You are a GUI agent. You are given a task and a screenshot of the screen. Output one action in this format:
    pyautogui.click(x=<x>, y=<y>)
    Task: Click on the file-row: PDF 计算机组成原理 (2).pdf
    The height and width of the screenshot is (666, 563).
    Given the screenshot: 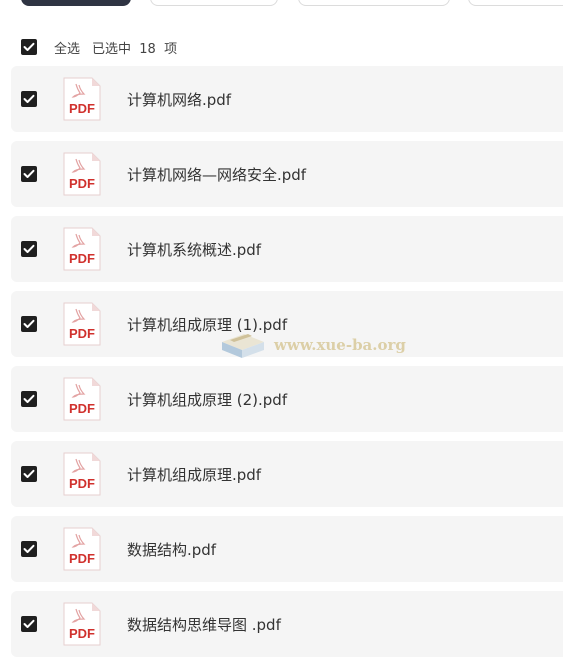 What is the action you would take?
    pyautogui.click(x=287, y=399)
    